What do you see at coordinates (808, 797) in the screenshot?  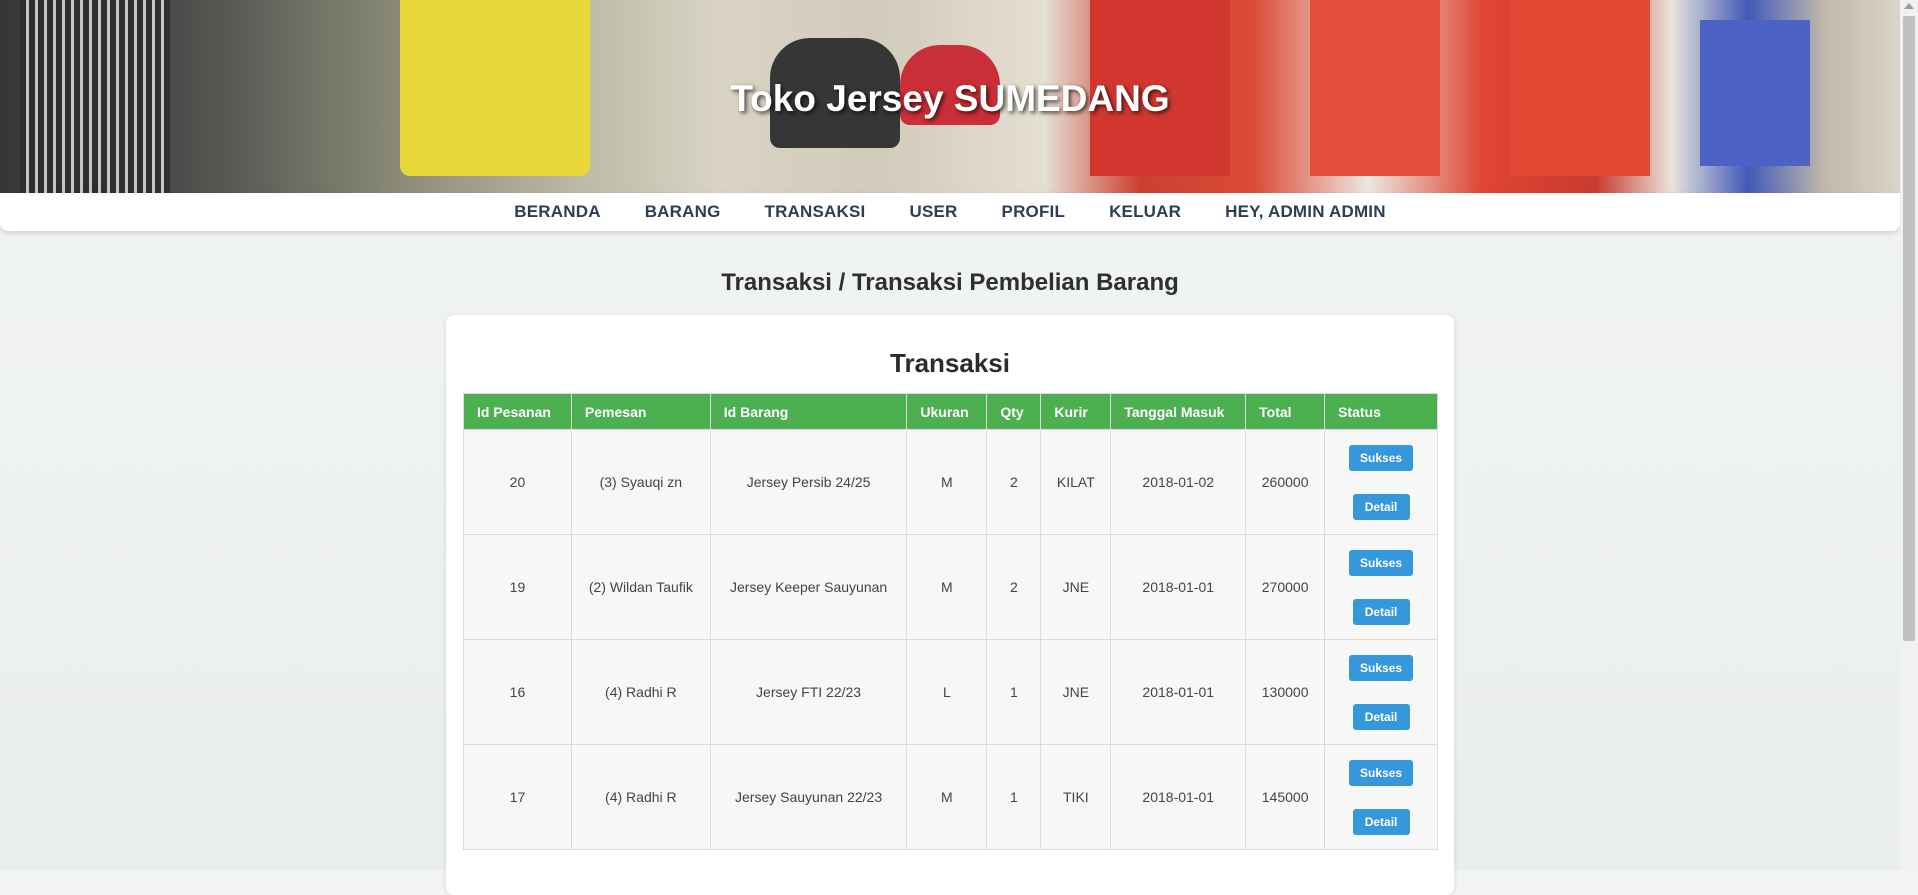 I see `cell-barang: Jersey Sauyunan 22/23` at bounding box center [808, 797].